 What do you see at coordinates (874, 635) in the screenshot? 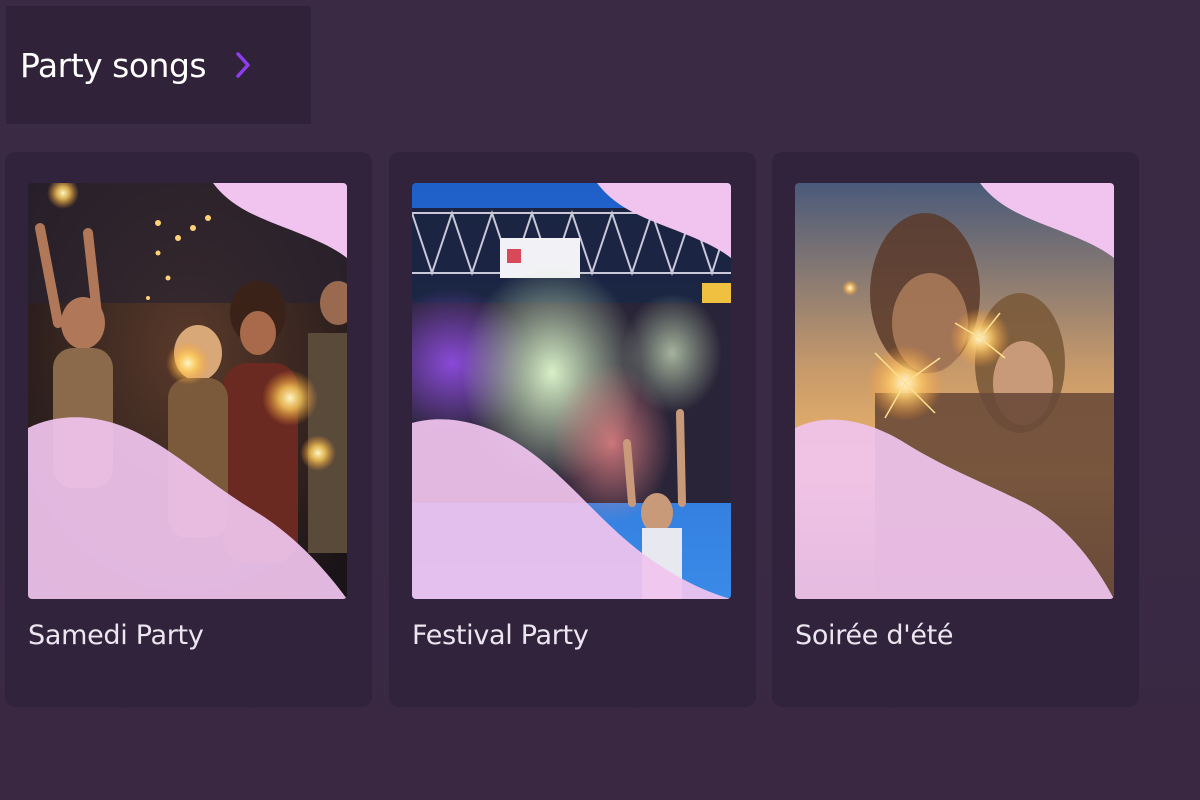
I see `playlist-title: Soirée d'été` at bounding box center [874, 635].